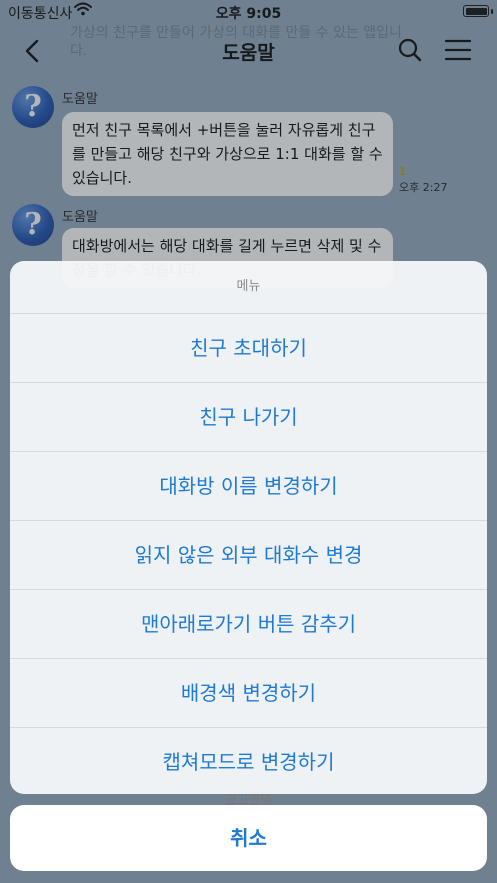 The height and width of the screenshot is (883, 497). Describe the element at coordinates (248, 555) in the screenshot. I see `change-unread-count-button: 읽지 않은 외부 대화수 변경` at that location.